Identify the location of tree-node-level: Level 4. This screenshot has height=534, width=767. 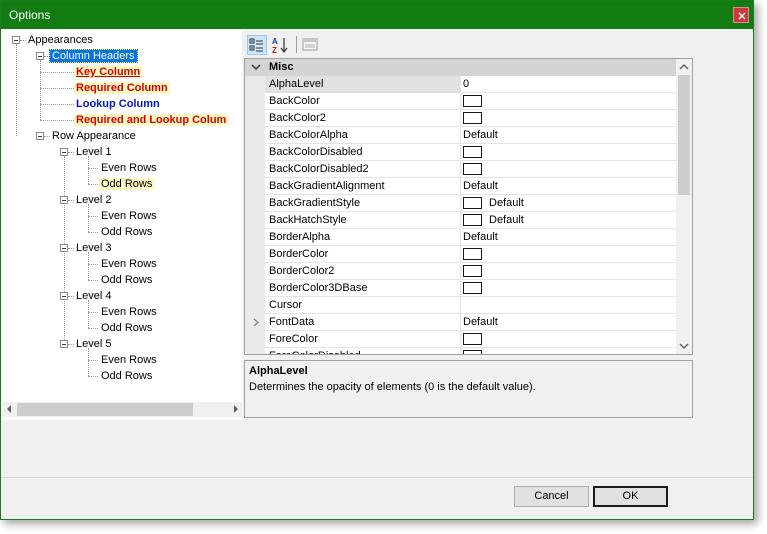
(93, 296).